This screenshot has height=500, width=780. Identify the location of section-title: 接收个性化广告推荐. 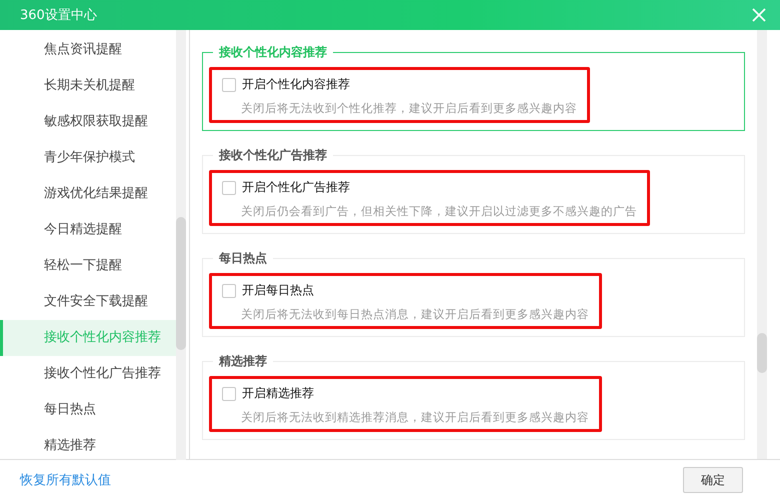
(273, 155).